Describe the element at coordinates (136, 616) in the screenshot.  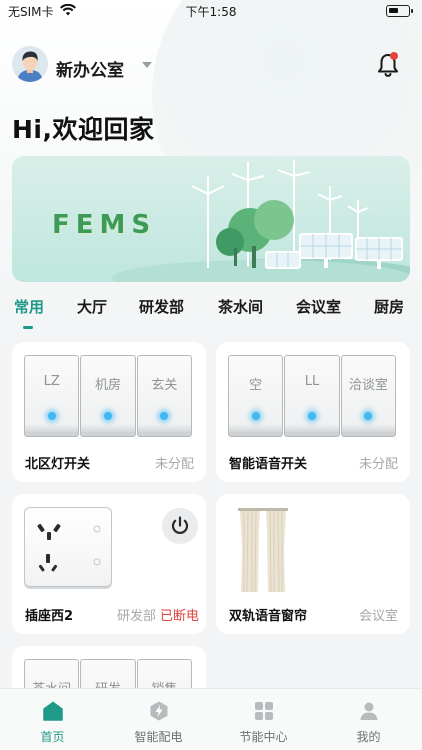
I see `device-room: 研发部` at that location.